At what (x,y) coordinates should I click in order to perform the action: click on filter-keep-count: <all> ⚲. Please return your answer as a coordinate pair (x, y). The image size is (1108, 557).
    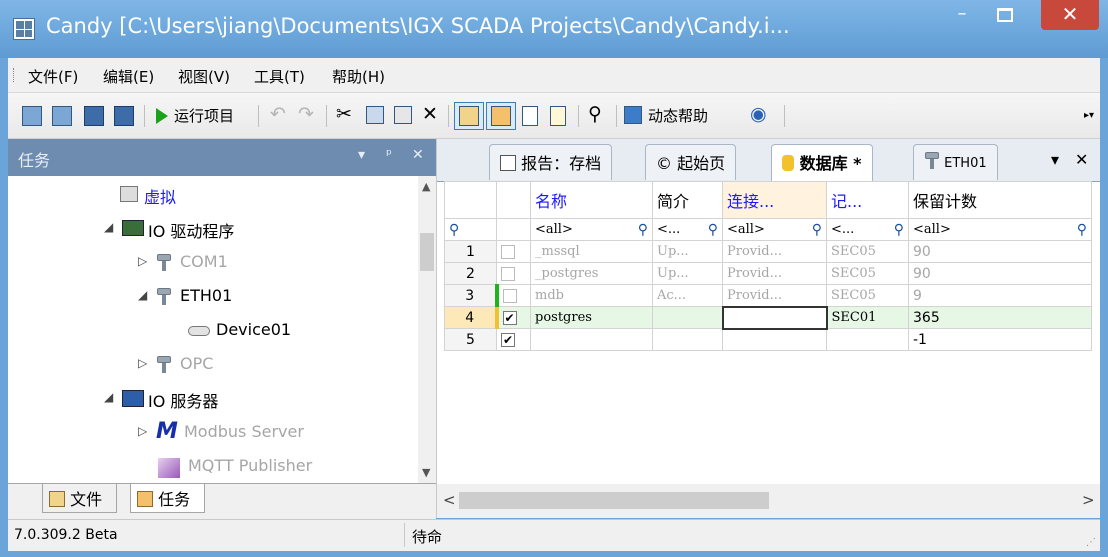
    Looking at the image, I should click on (1000, 229).